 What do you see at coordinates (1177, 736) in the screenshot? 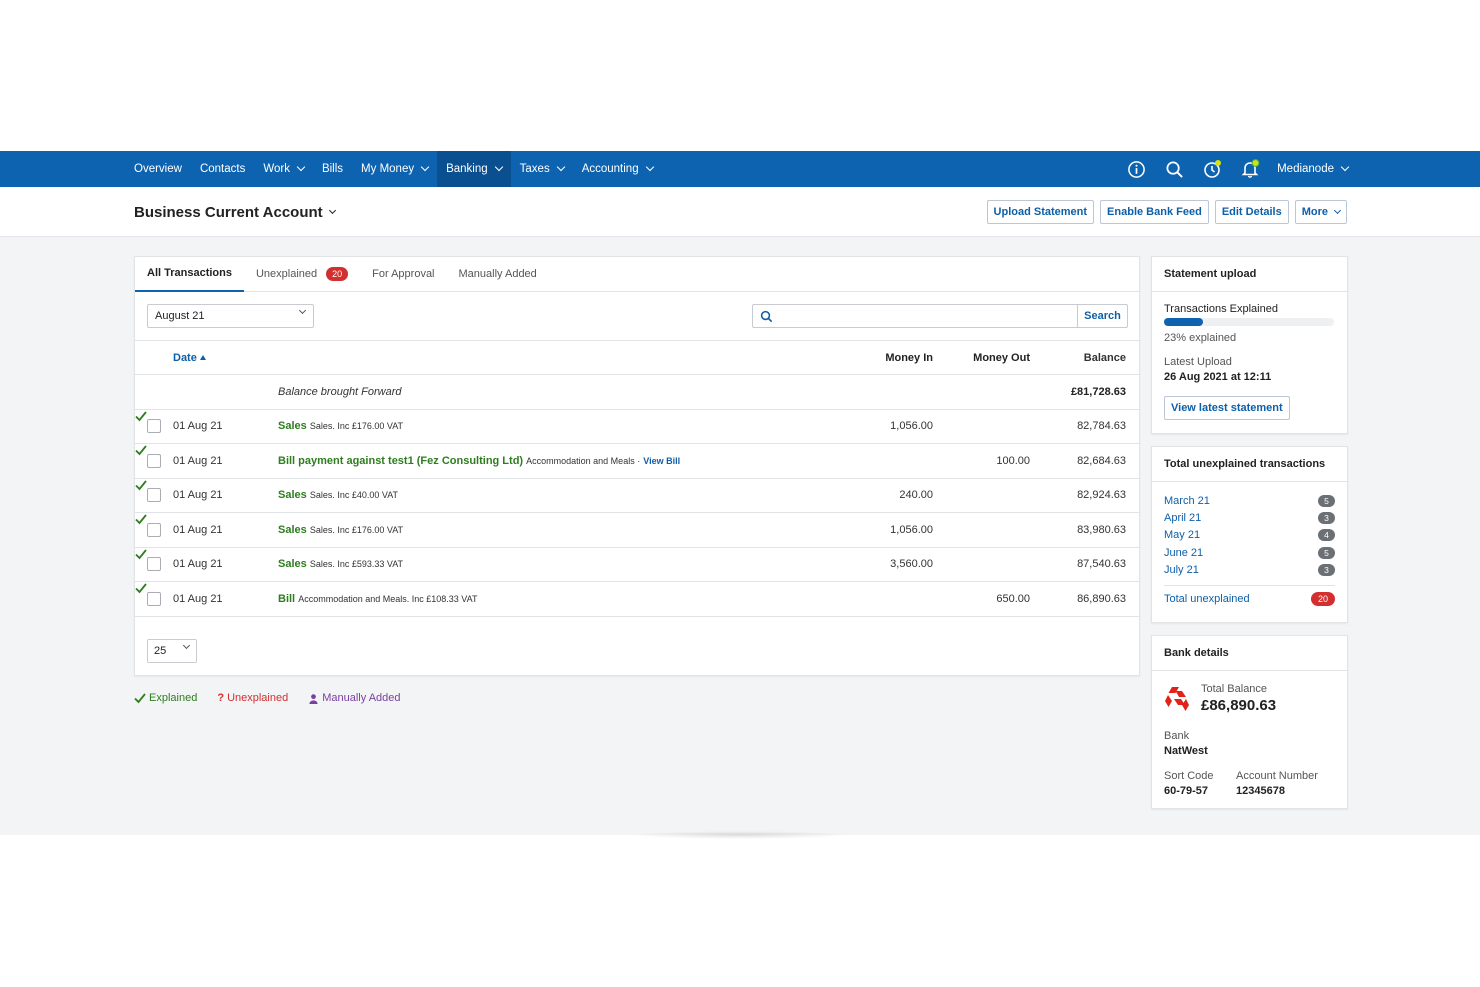
I see `bank-label: Bank` at bounding box center [1177, 736].